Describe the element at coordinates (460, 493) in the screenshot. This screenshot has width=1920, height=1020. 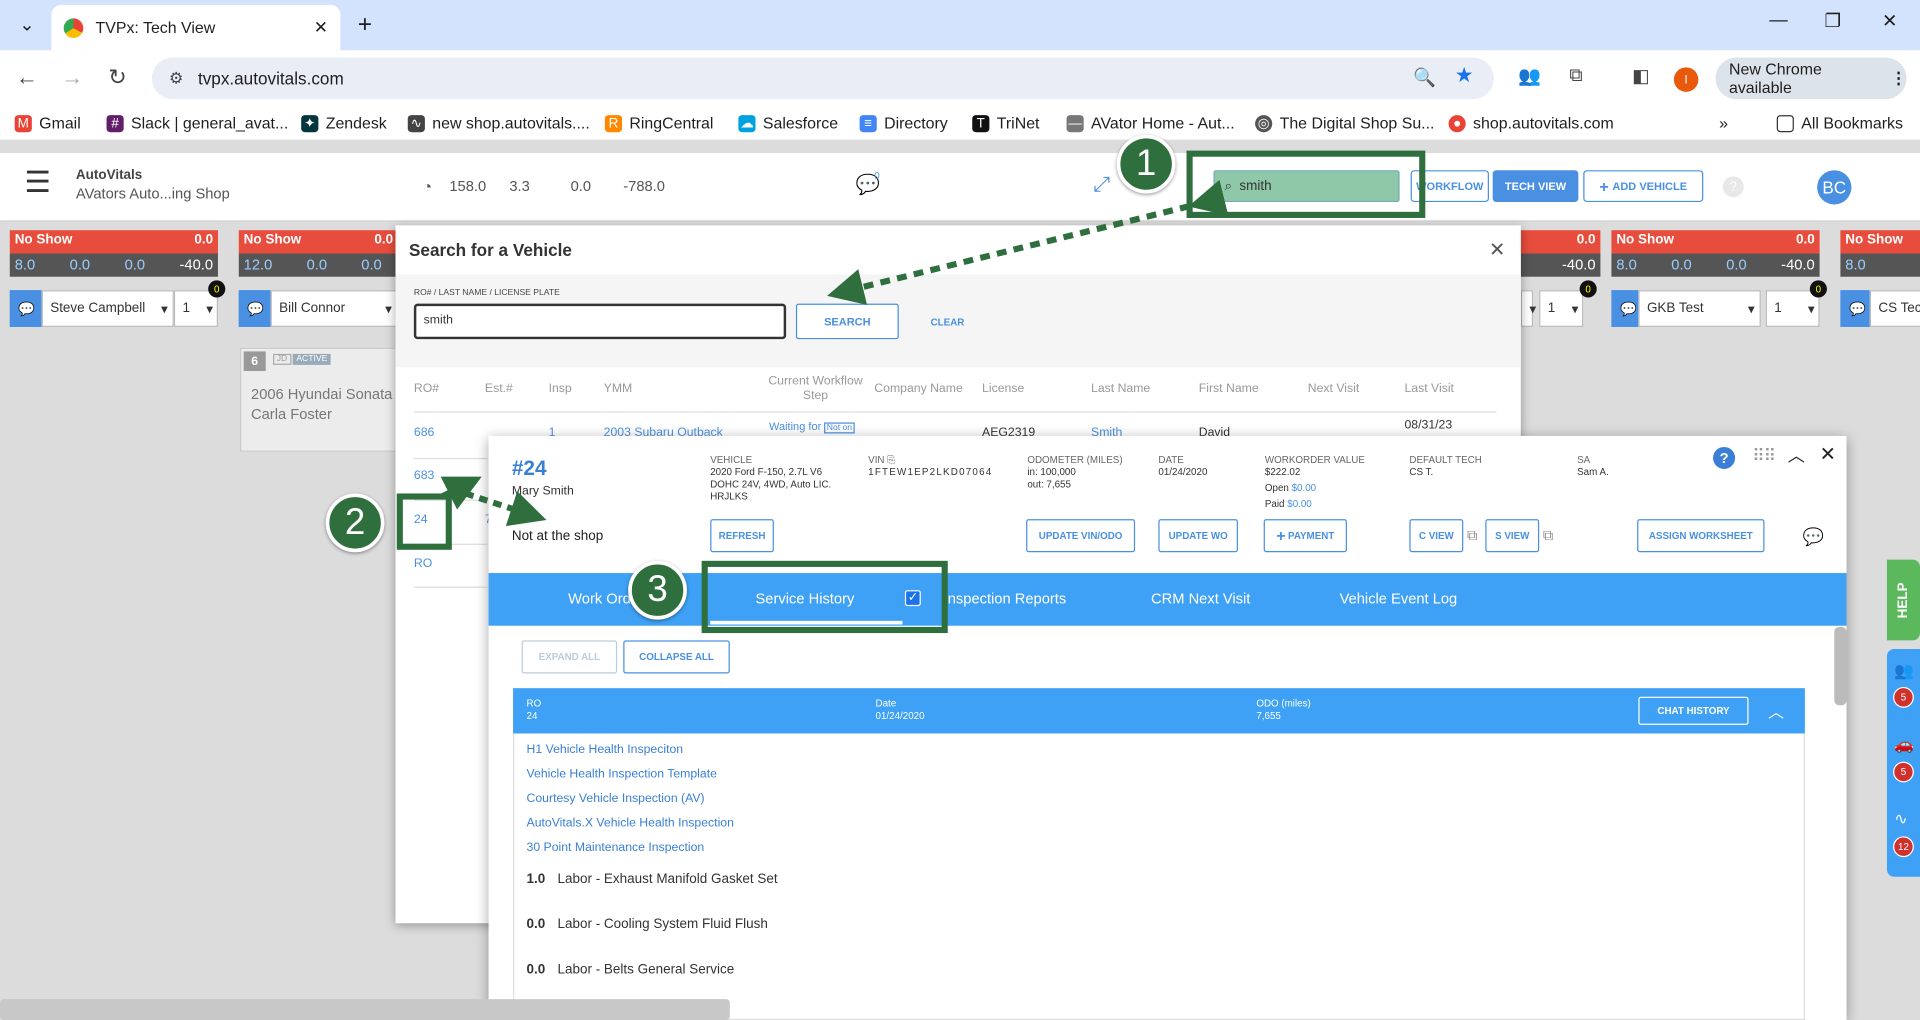
I see `arrow-ro-up` at that location.